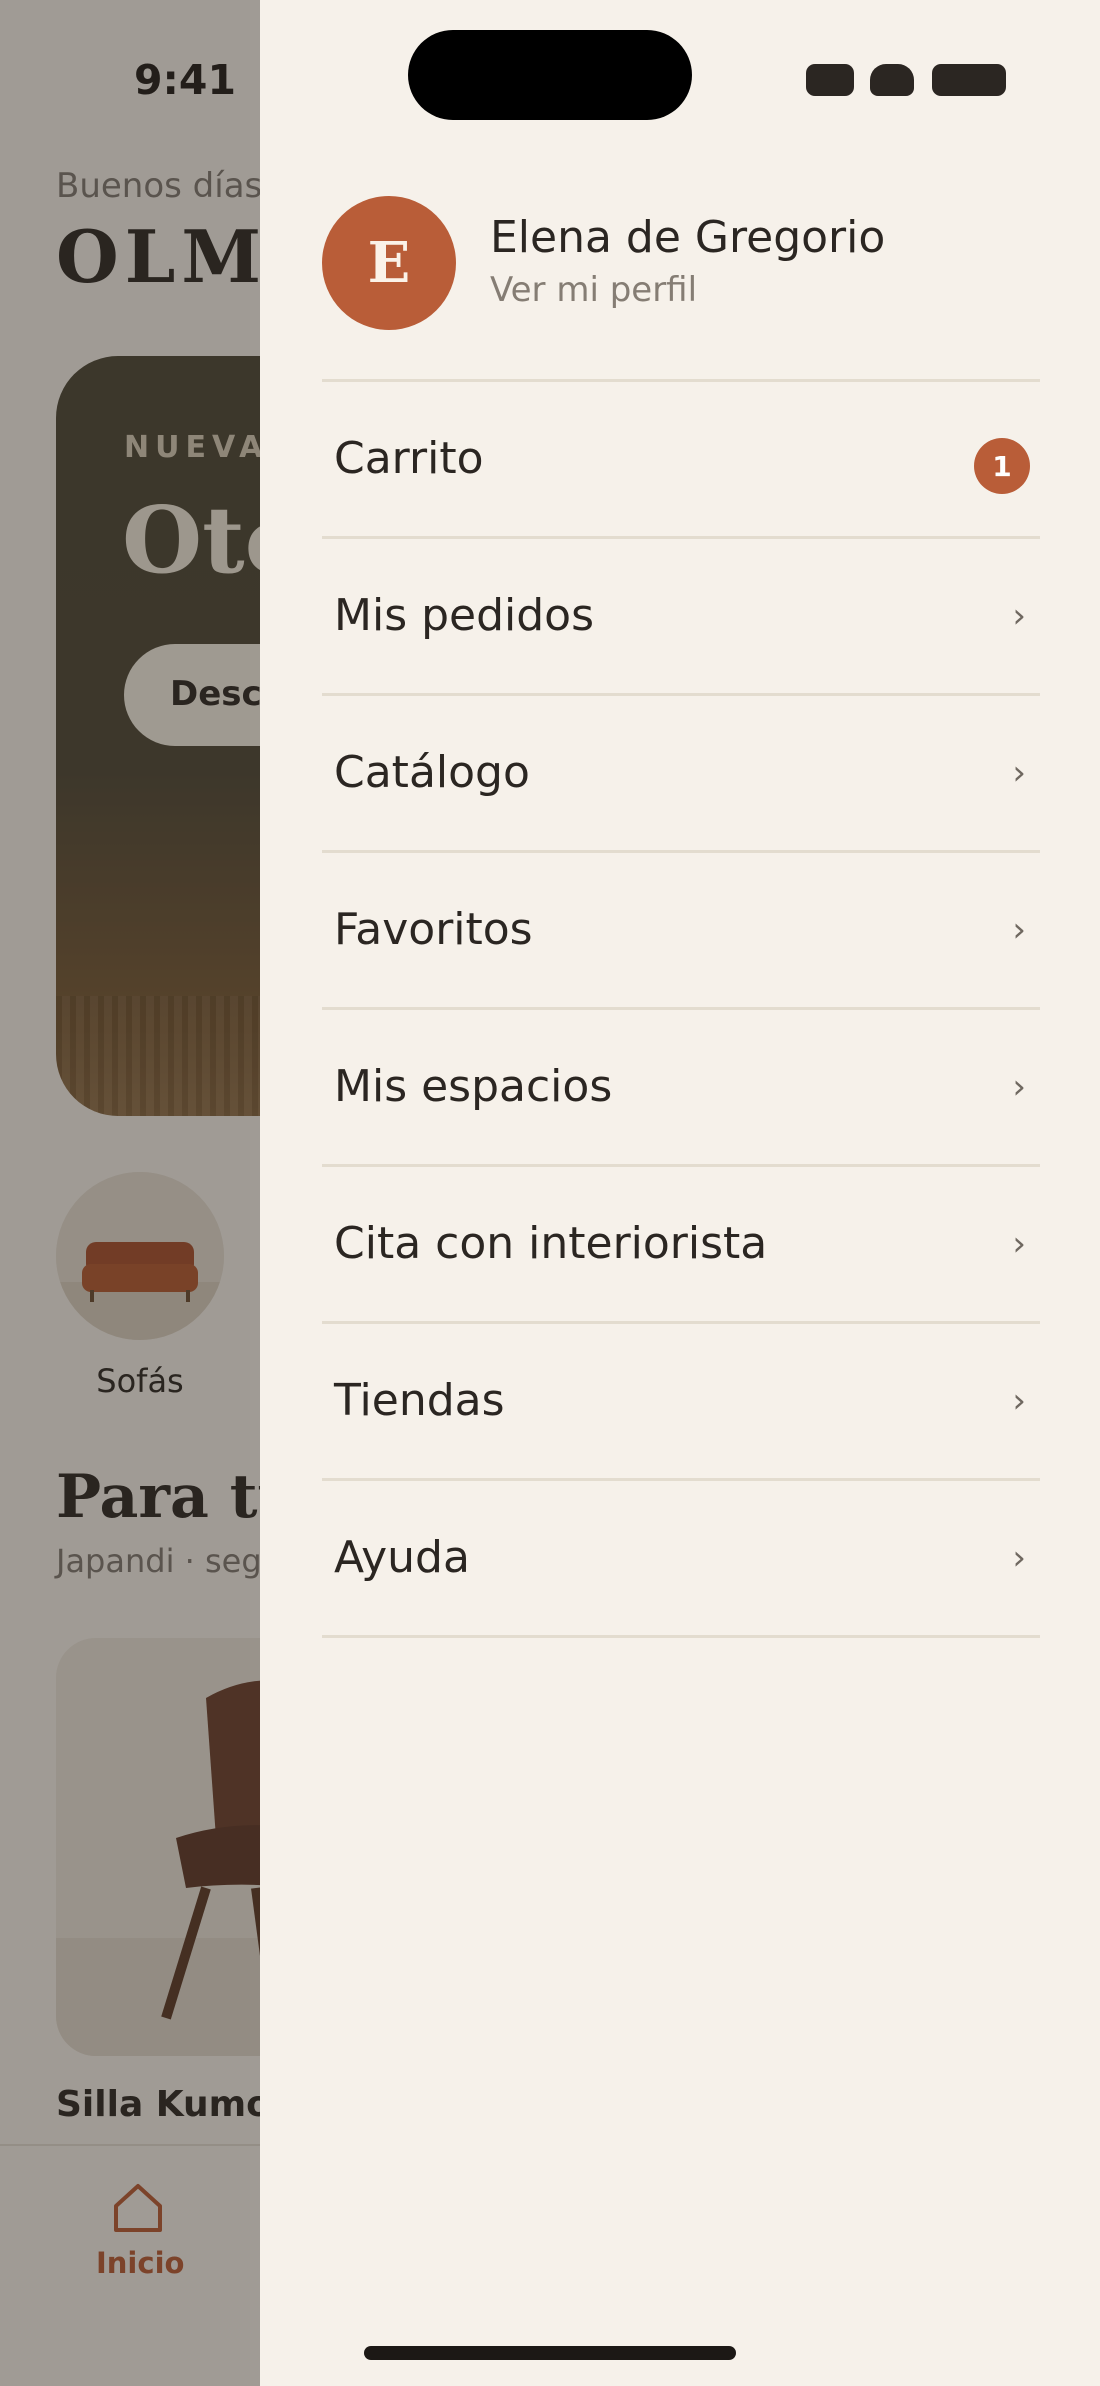 The width and height of the screenshot is (1100, 2386). Describe the element at coordinates (473, 1086) in the screenshot. I see `menu-item-label: Mis espacios` at that location.